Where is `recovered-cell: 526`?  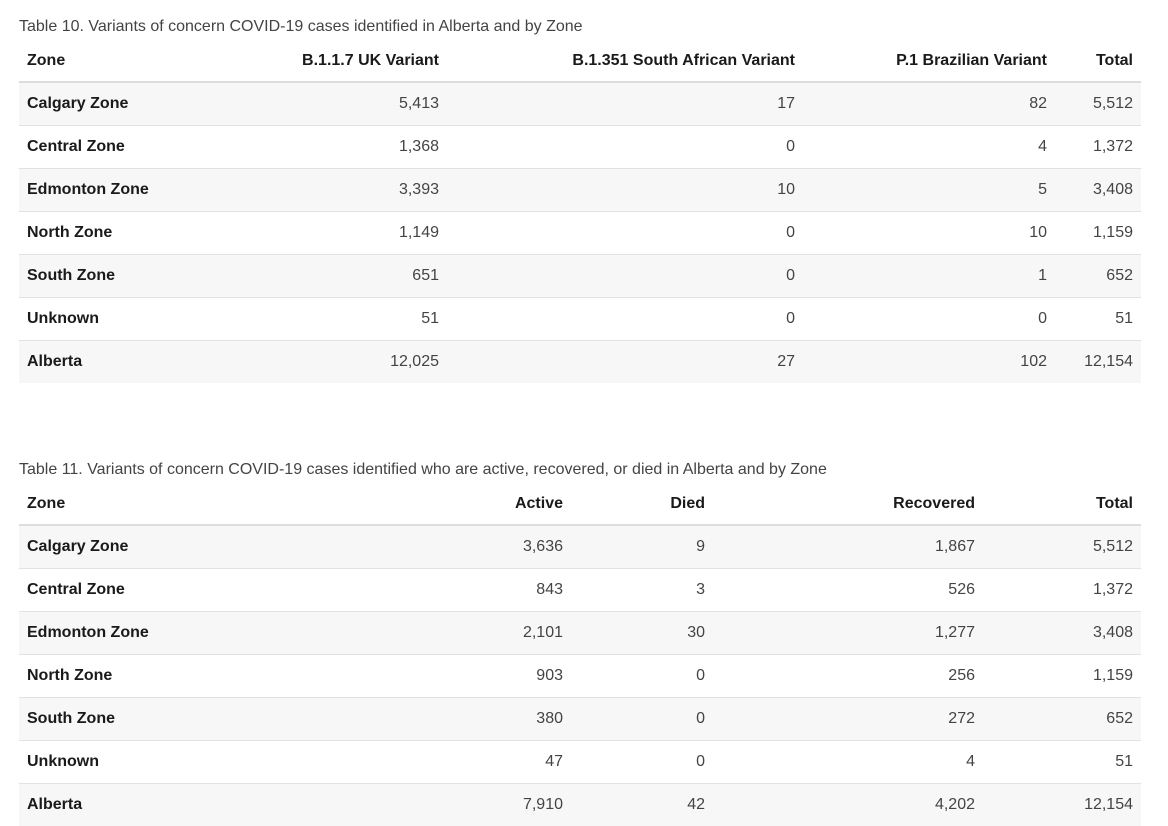 recovered-cell: 526 is located at coordinates (848, 590).